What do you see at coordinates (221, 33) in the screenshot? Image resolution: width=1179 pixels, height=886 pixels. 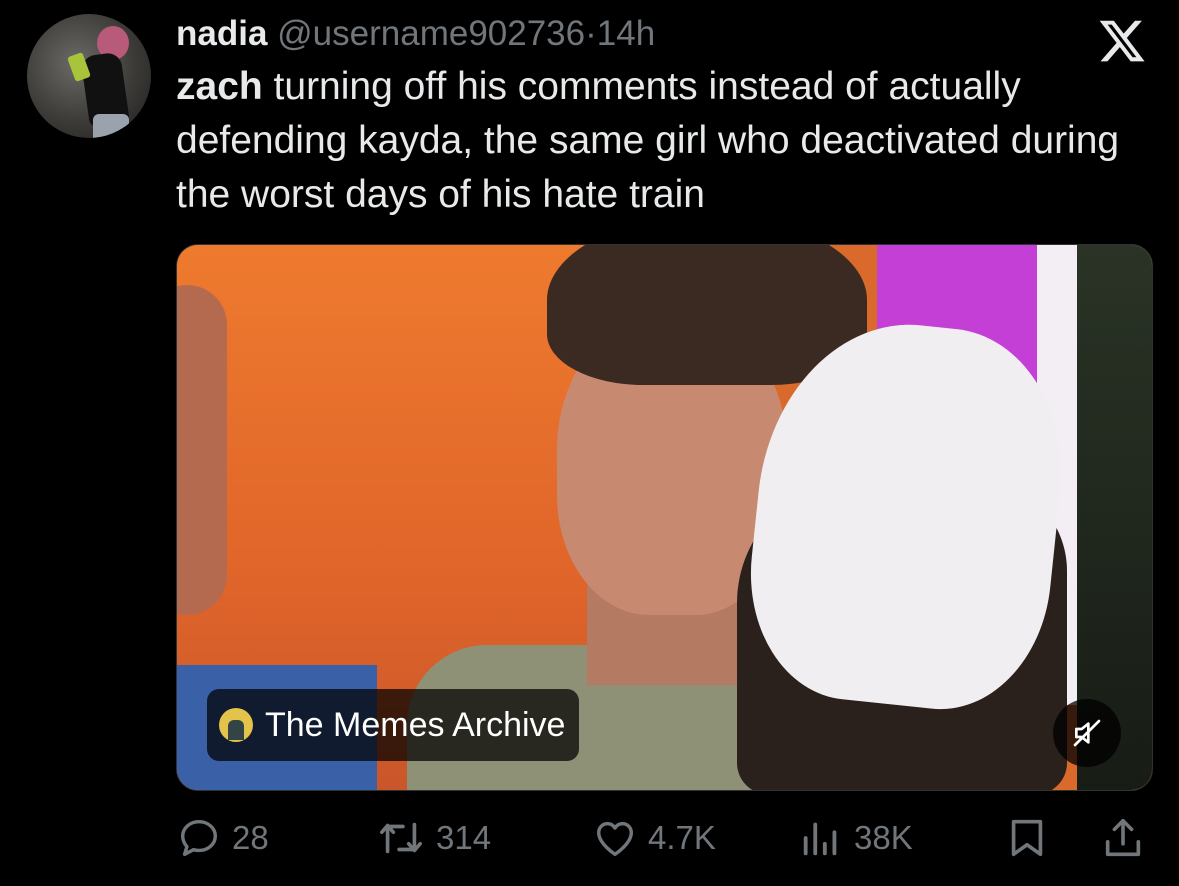 I see `author-name: nadia` at bounding box center [221, 33].